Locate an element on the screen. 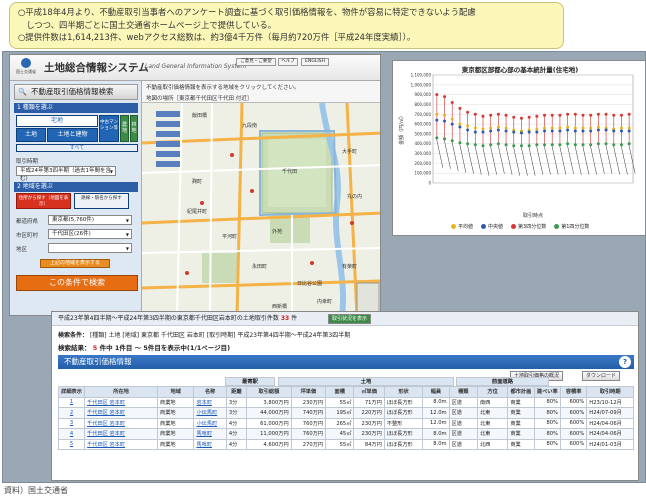  legend-item-q1: 第1四分位数 is located at coordinates (571, 226).